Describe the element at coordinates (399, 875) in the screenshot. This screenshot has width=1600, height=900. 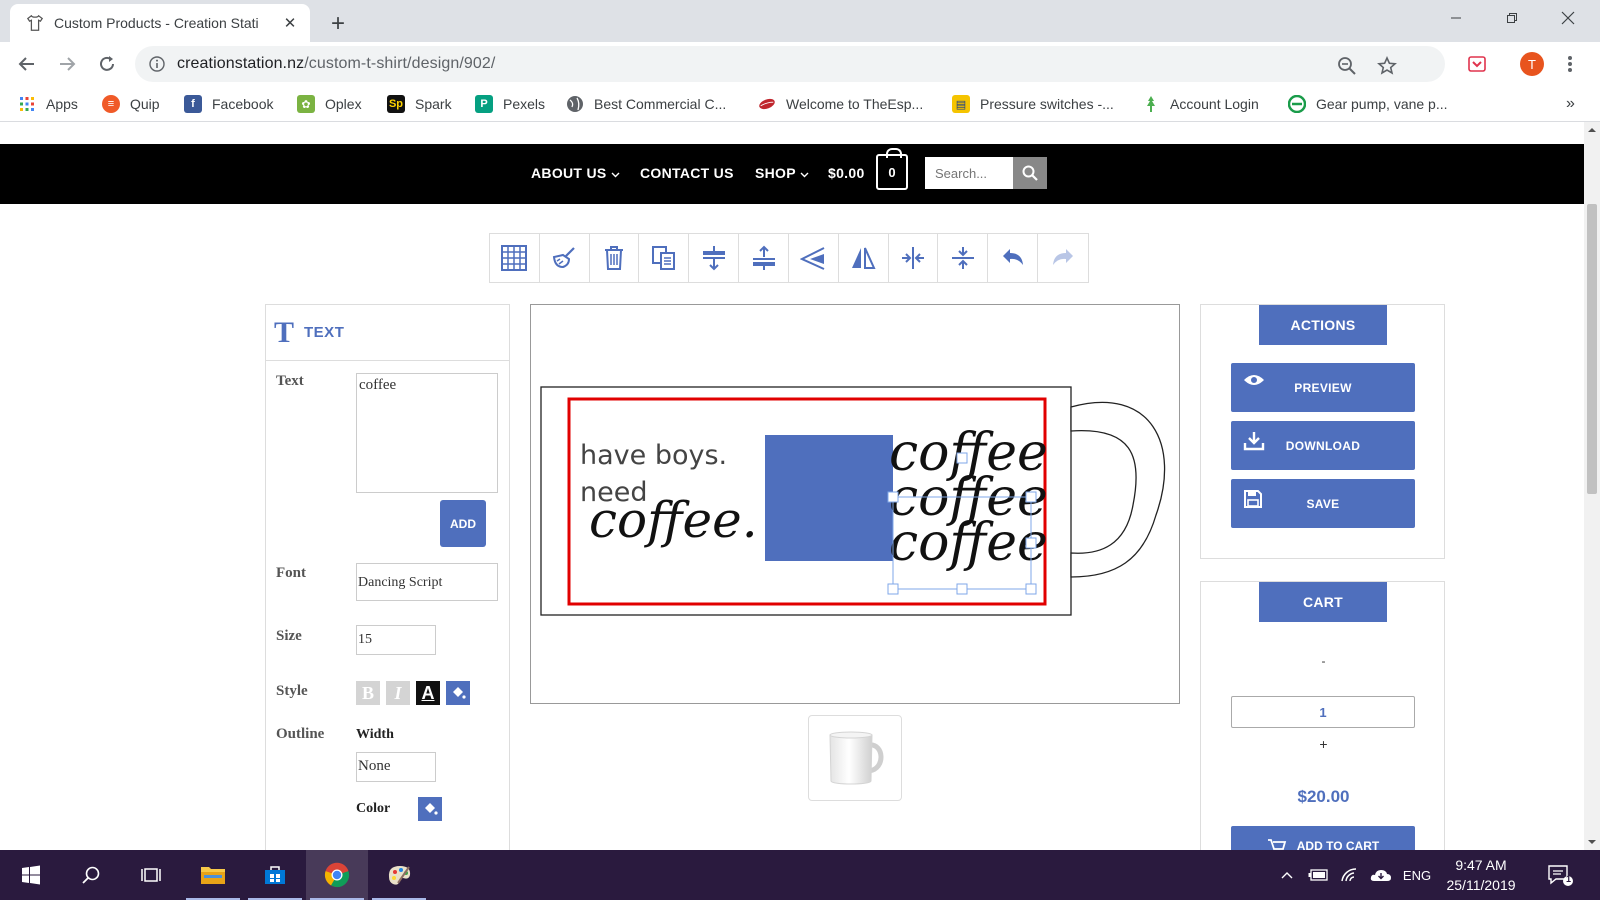
I see `paint-icon` at that location.